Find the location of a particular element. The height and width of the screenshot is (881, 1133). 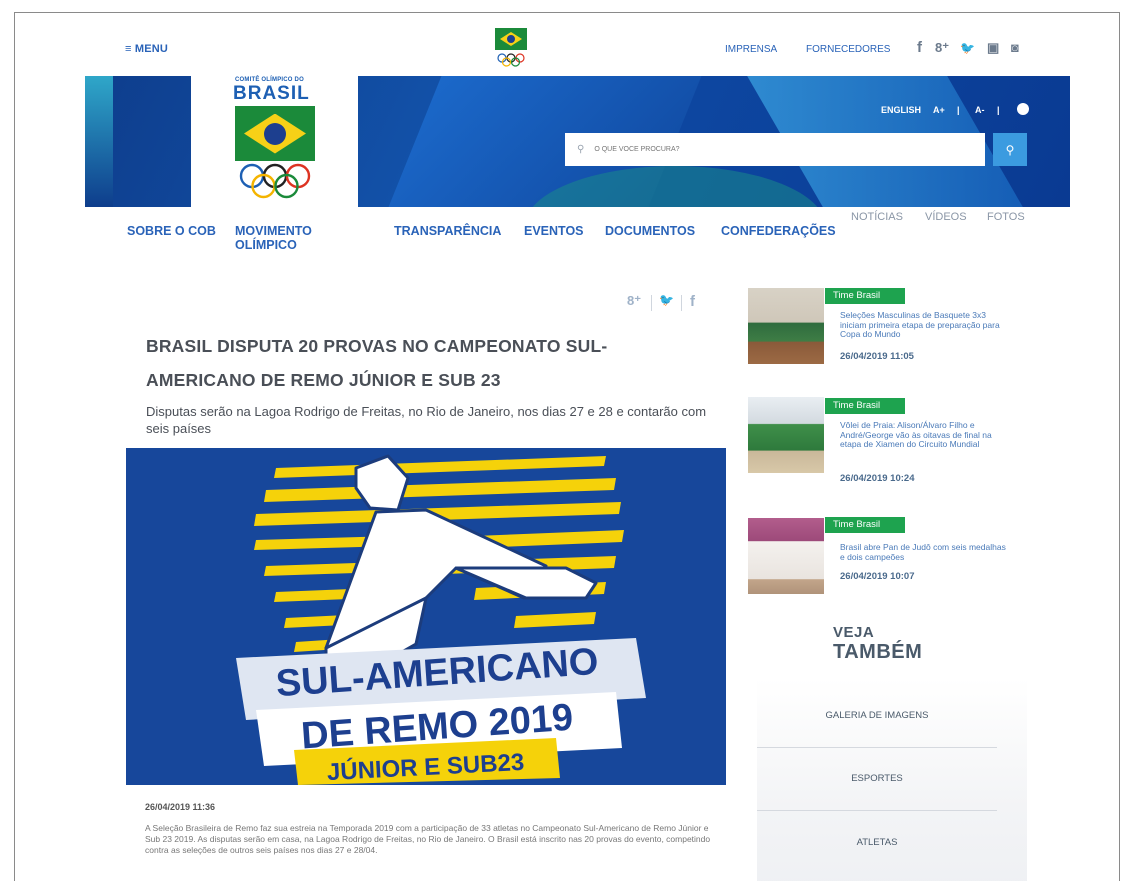

font-increase-button: A+ is located at coordinates (939, 110).